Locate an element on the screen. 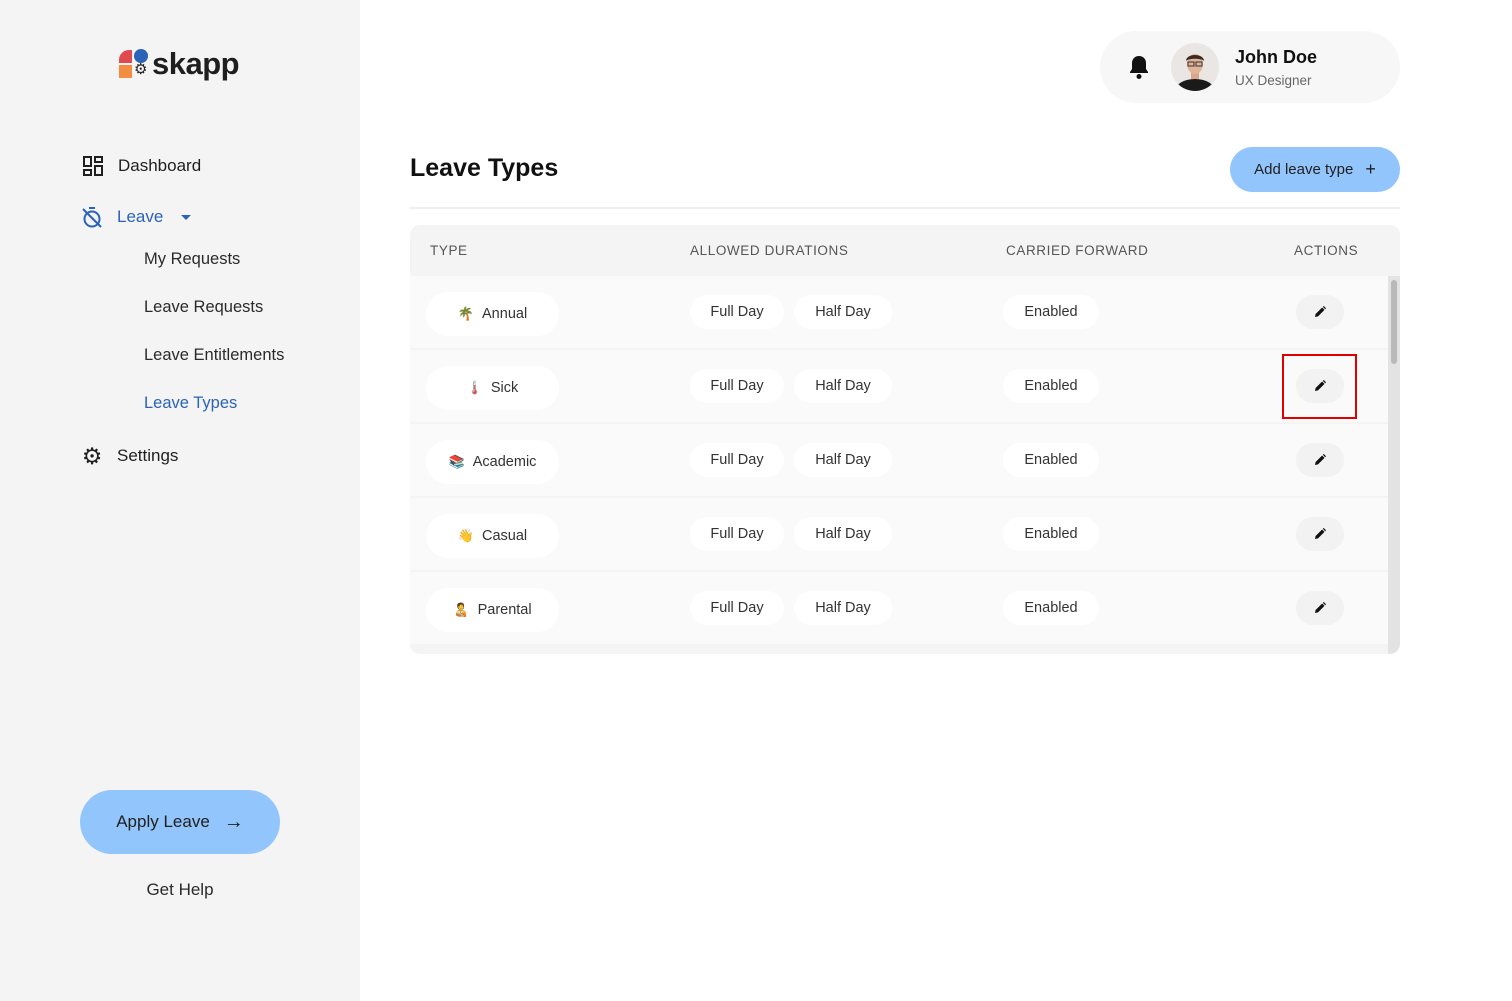 This screenshot has height=1001, width=1512. type-chip: 📚 Academic is located at coordinates (492, 462).